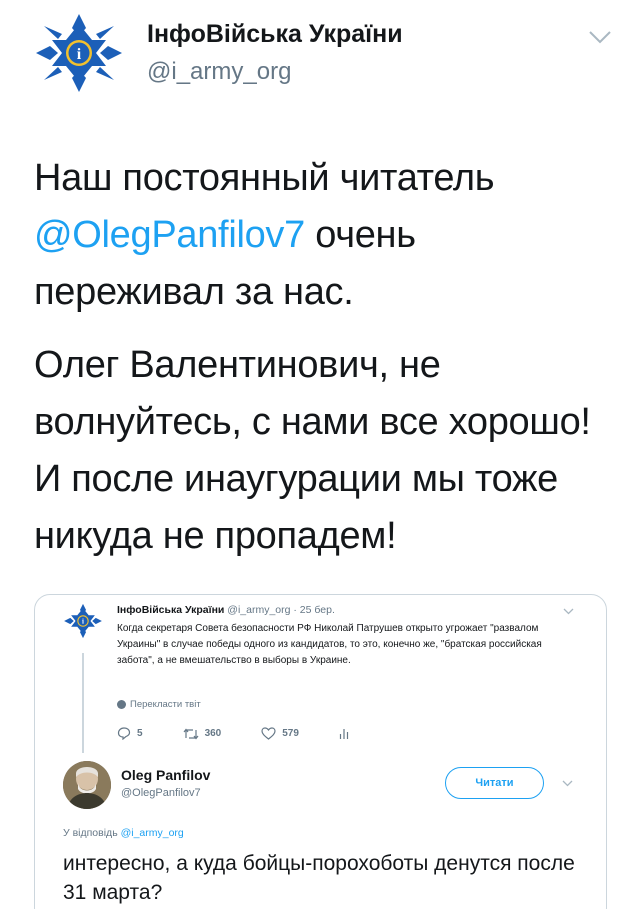  Describe the element at coordinates (165, 704) in the screenshot. I see `translate-label: Перекласти твіт` at that location.